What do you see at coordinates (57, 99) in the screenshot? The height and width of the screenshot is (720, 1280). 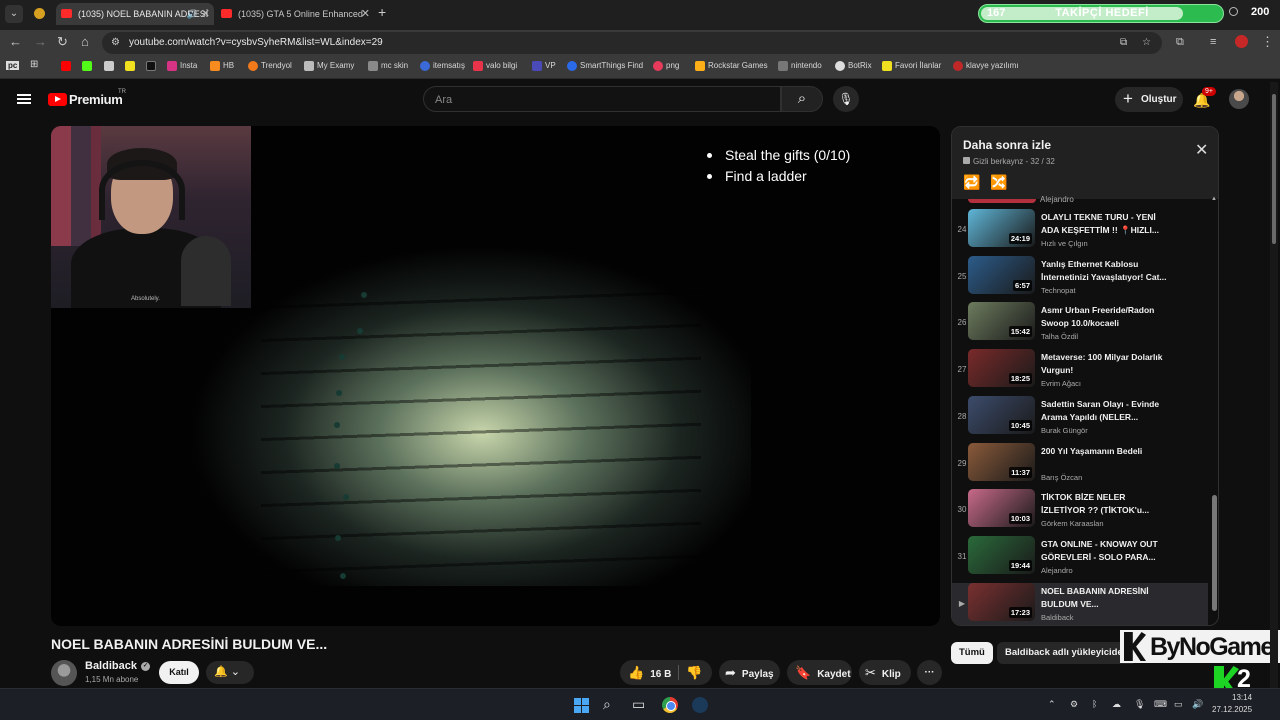 I see `youtube-logo-icon` at bounding box center [57, 99].